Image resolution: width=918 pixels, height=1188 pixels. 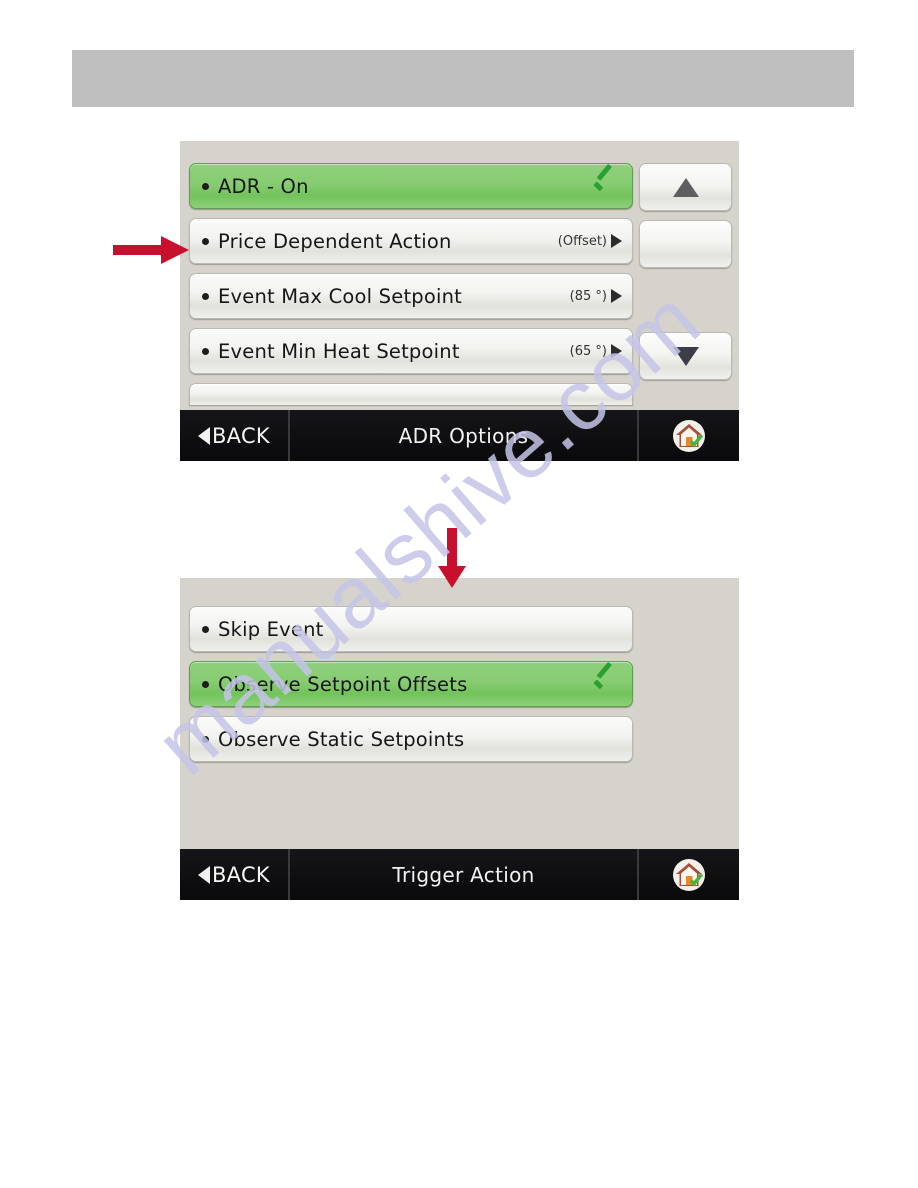 What do you see at coordinates (464, 874) in the screenshot?
I see `screen-title: Trigger Action` at bounding box center [464, 874].